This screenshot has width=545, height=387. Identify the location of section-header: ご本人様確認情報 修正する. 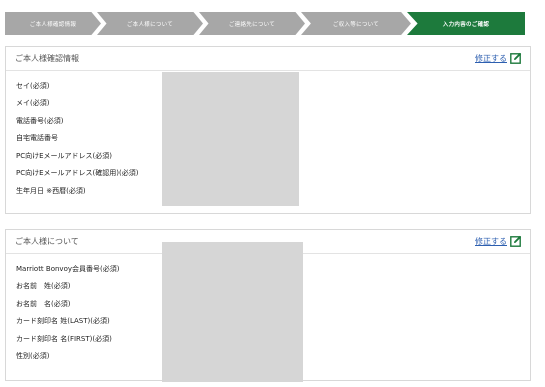
(268, 59).